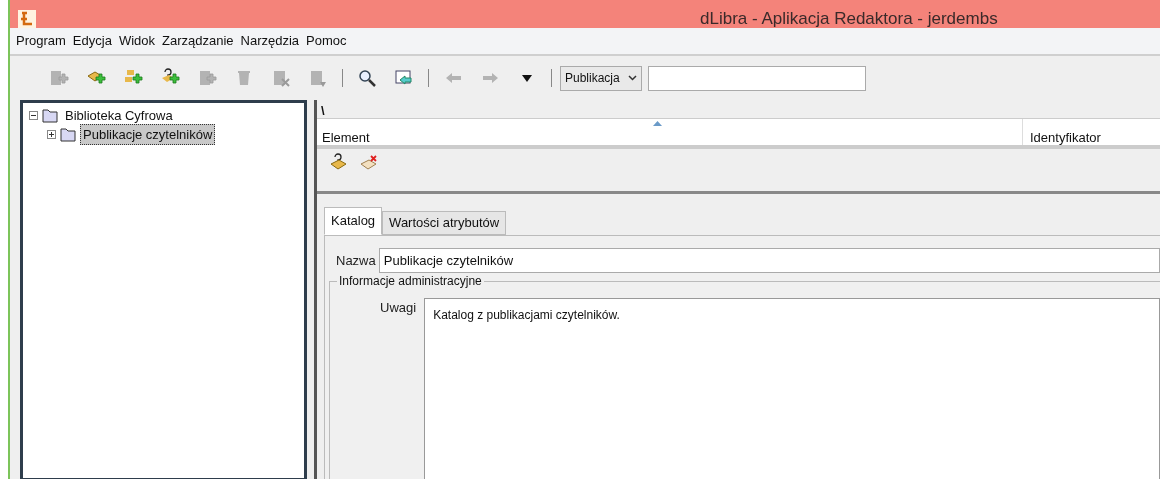  Describe the element at coordinates (51, 134) in the screenshot. I see `expand-icon` at that location.